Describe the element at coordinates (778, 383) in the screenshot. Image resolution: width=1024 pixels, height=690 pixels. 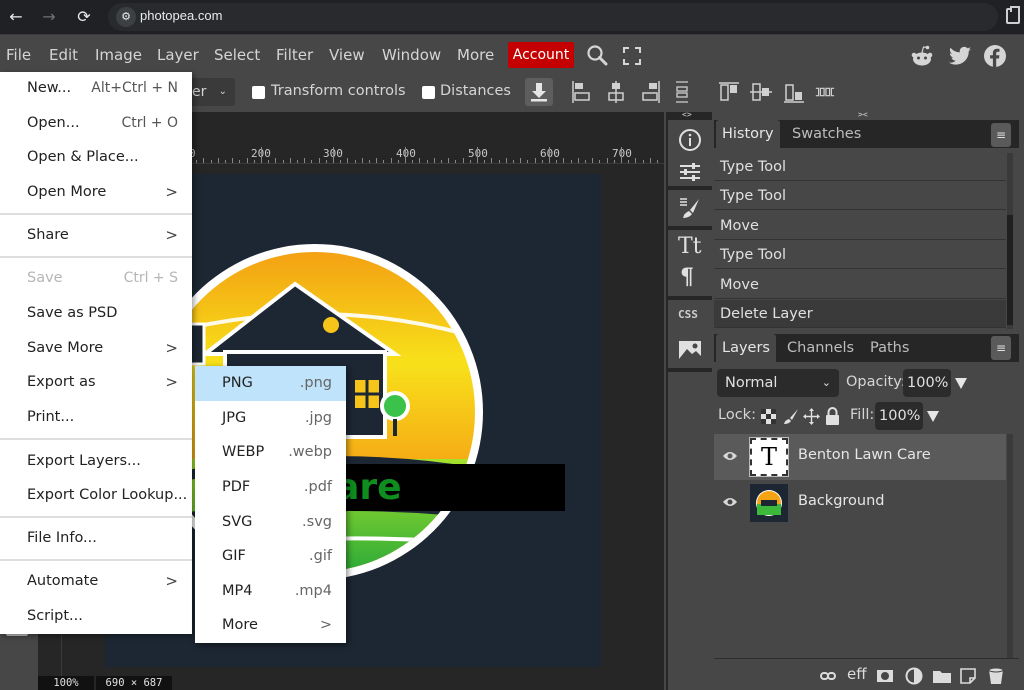
I see `blend-mode-dropdown: Normal ⌄` at that location.